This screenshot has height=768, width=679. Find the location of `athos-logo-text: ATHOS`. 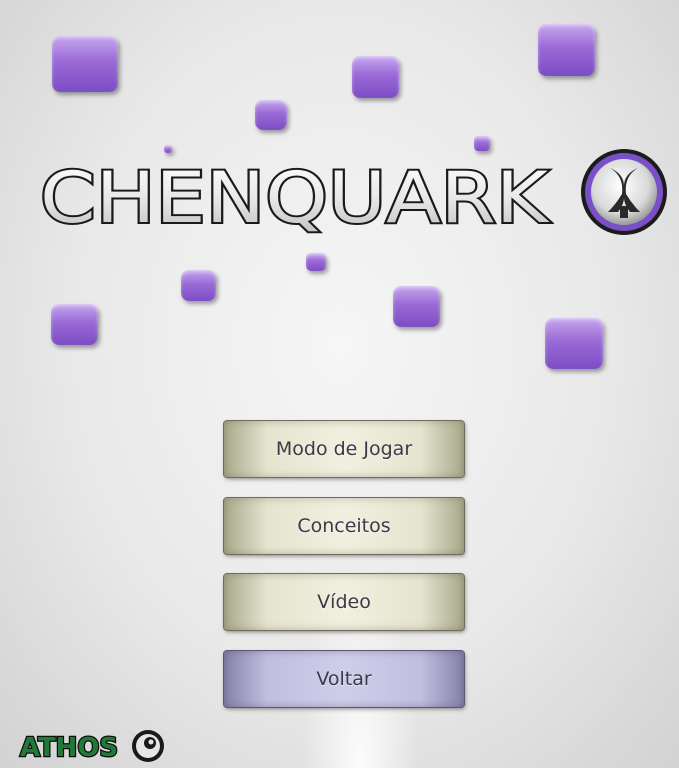

athos-logo-text: ATHOS is located at coordinates (69, 748).